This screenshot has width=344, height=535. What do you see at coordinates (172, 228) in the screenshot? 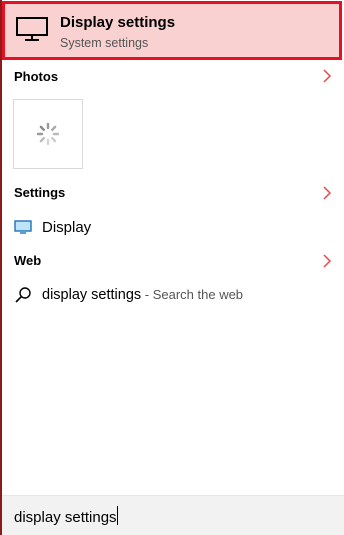
I see `settings-result-display: Display` at bounding box center [172, 228].